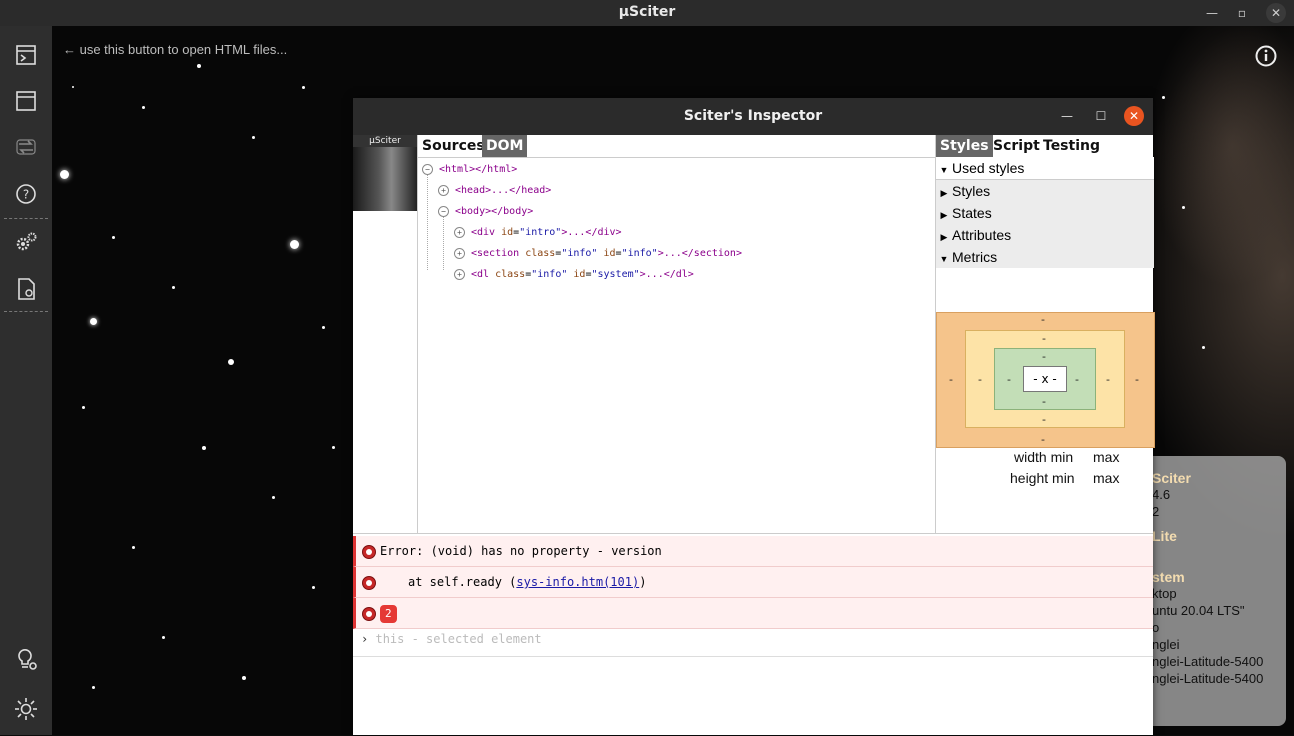 The height and width of the screenshot is (736, 1294). I want to click on source-link: sys-info.htm(101), so click(577, 582).